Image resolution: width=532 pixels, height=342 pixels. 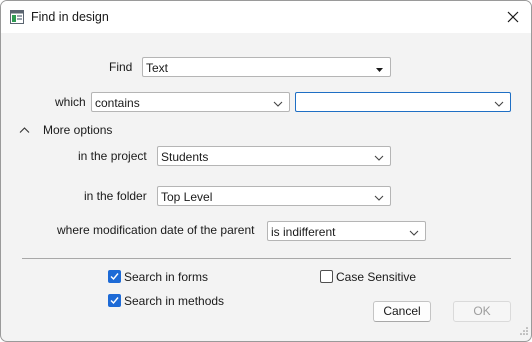 I want to click on search-in-methods-label: Search in methods, so click(x=174, y=301).